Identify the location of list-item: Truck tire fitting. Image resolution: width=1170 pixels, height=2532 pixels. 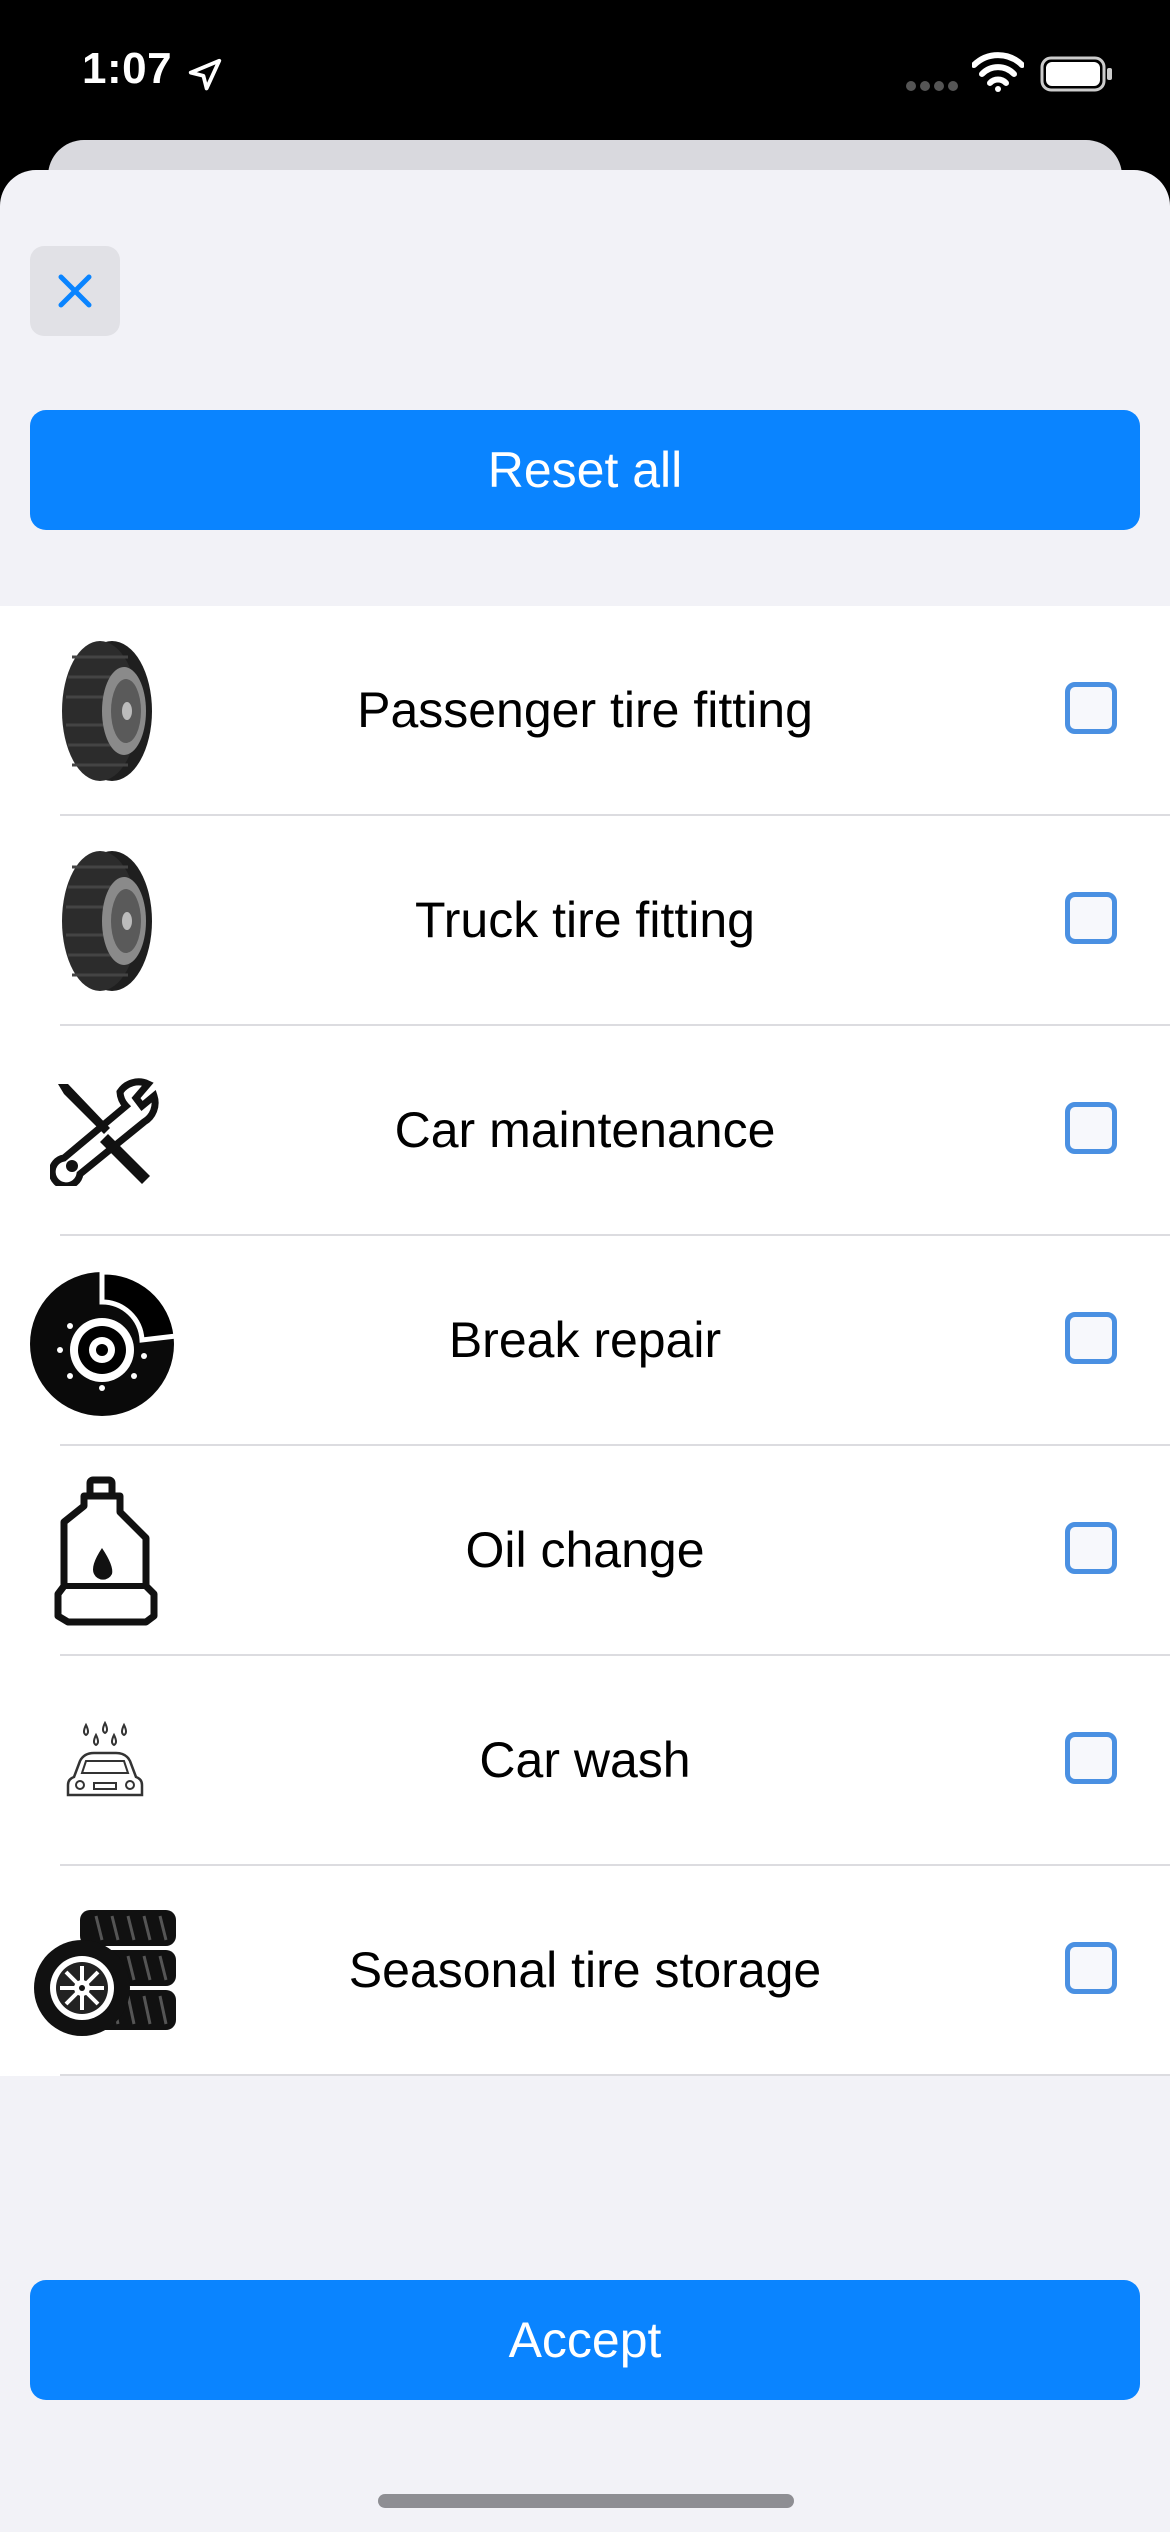
(585, 921).